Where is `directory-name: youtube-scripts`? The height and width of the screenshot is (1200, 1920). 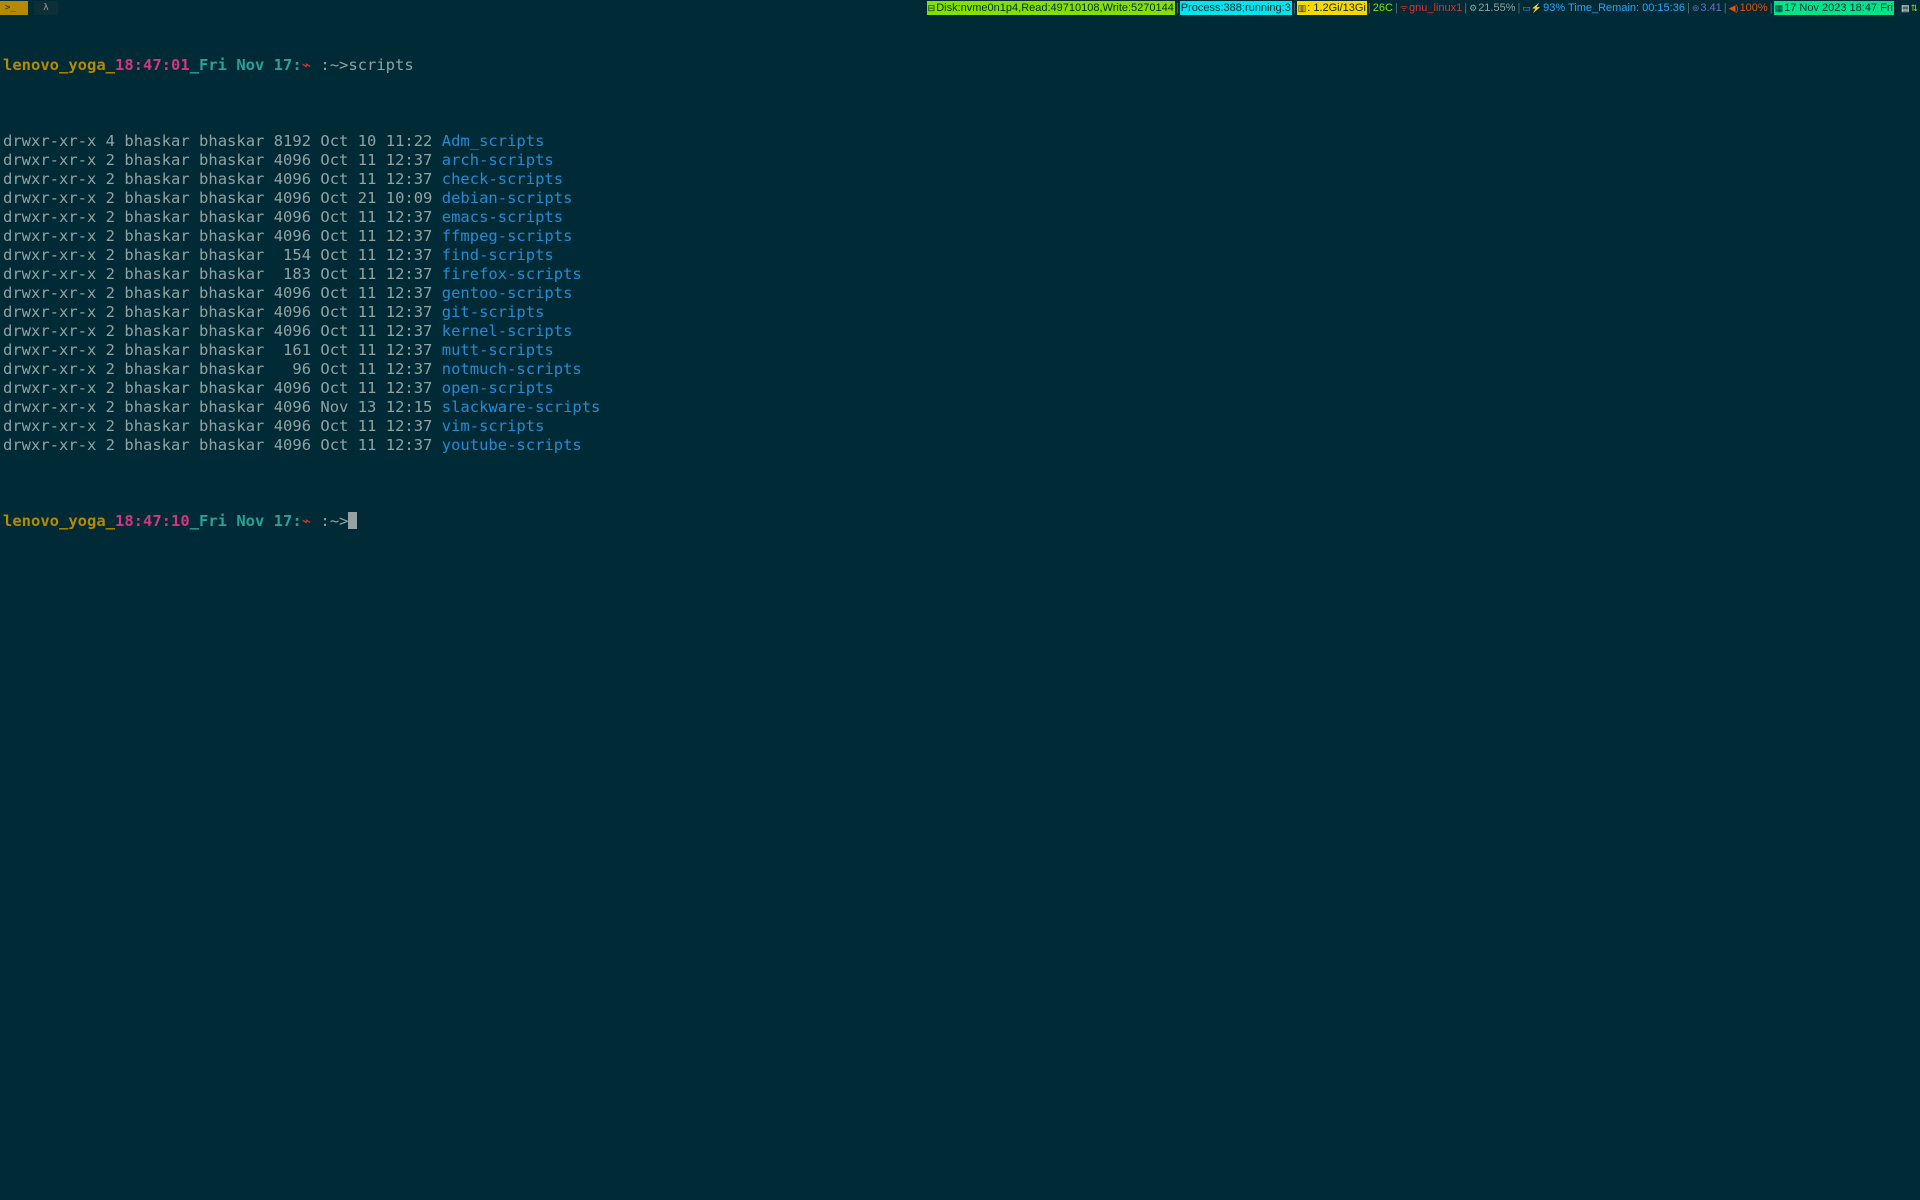
directory-name: youtube-scripts is located at coordinates (512, 445).